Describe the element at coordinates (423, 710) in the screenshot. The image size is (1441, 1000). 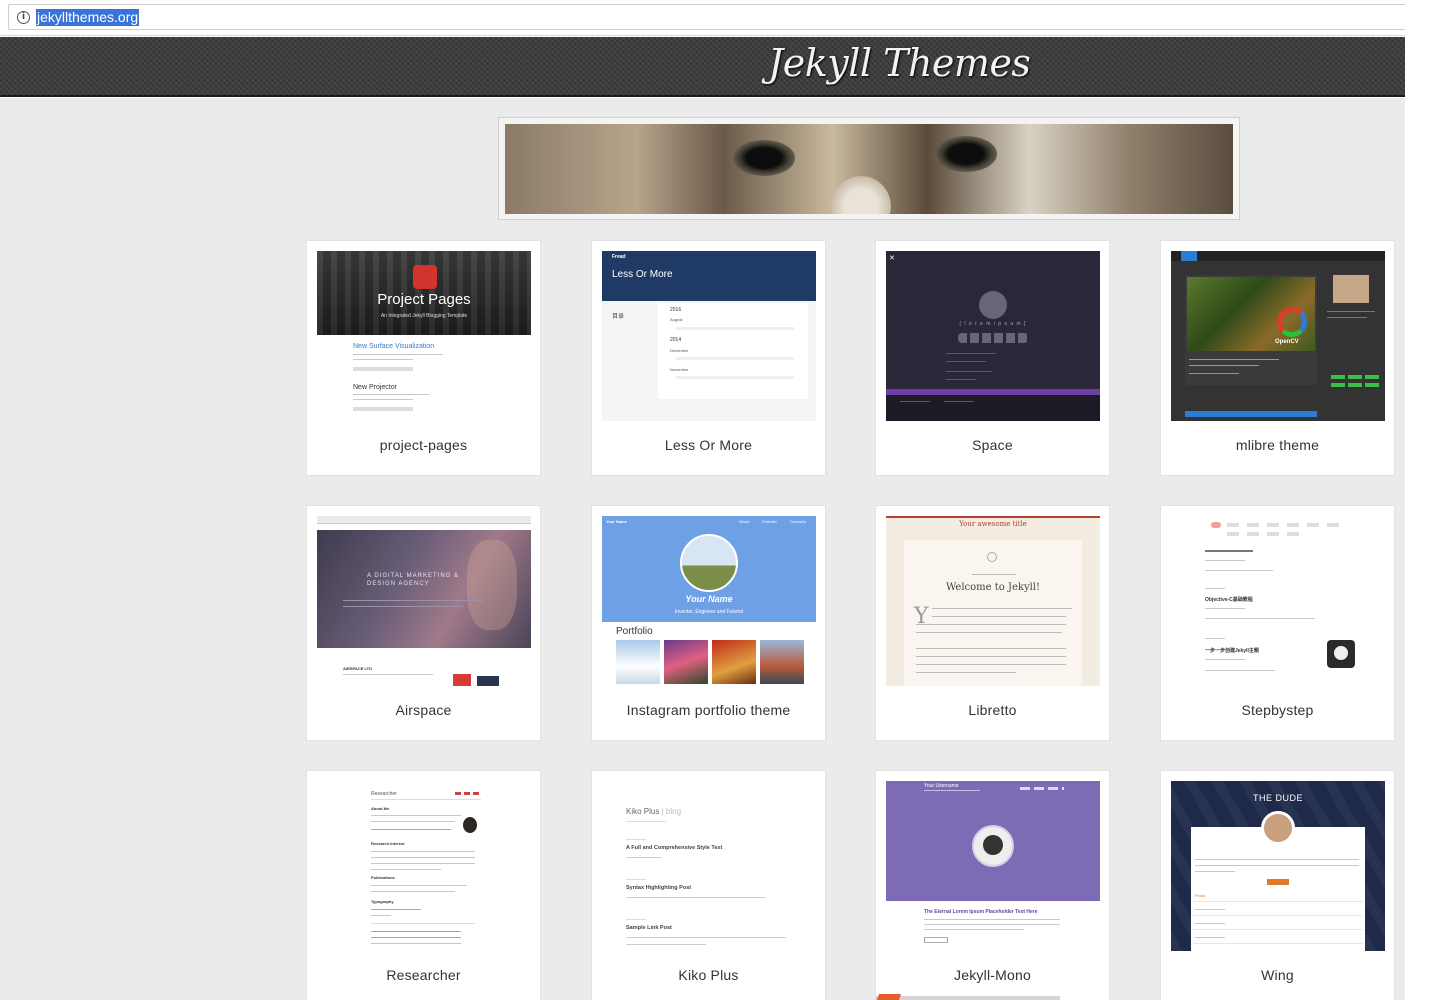
I see `theme-name: Airspace` at that location.